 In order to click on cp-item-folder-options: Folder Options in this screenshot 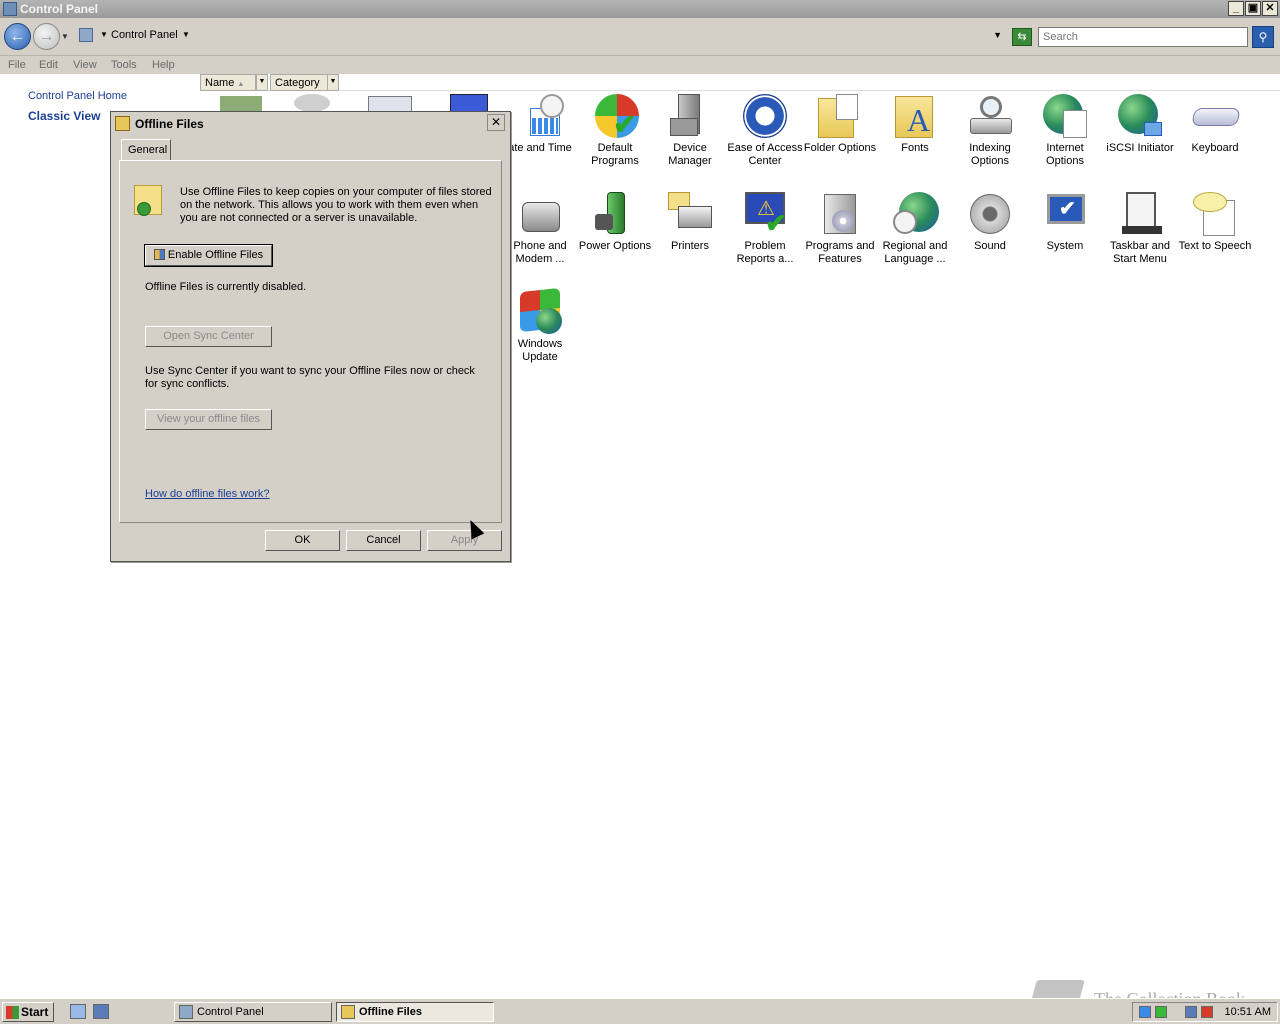, I will do `click(840, 124)`.